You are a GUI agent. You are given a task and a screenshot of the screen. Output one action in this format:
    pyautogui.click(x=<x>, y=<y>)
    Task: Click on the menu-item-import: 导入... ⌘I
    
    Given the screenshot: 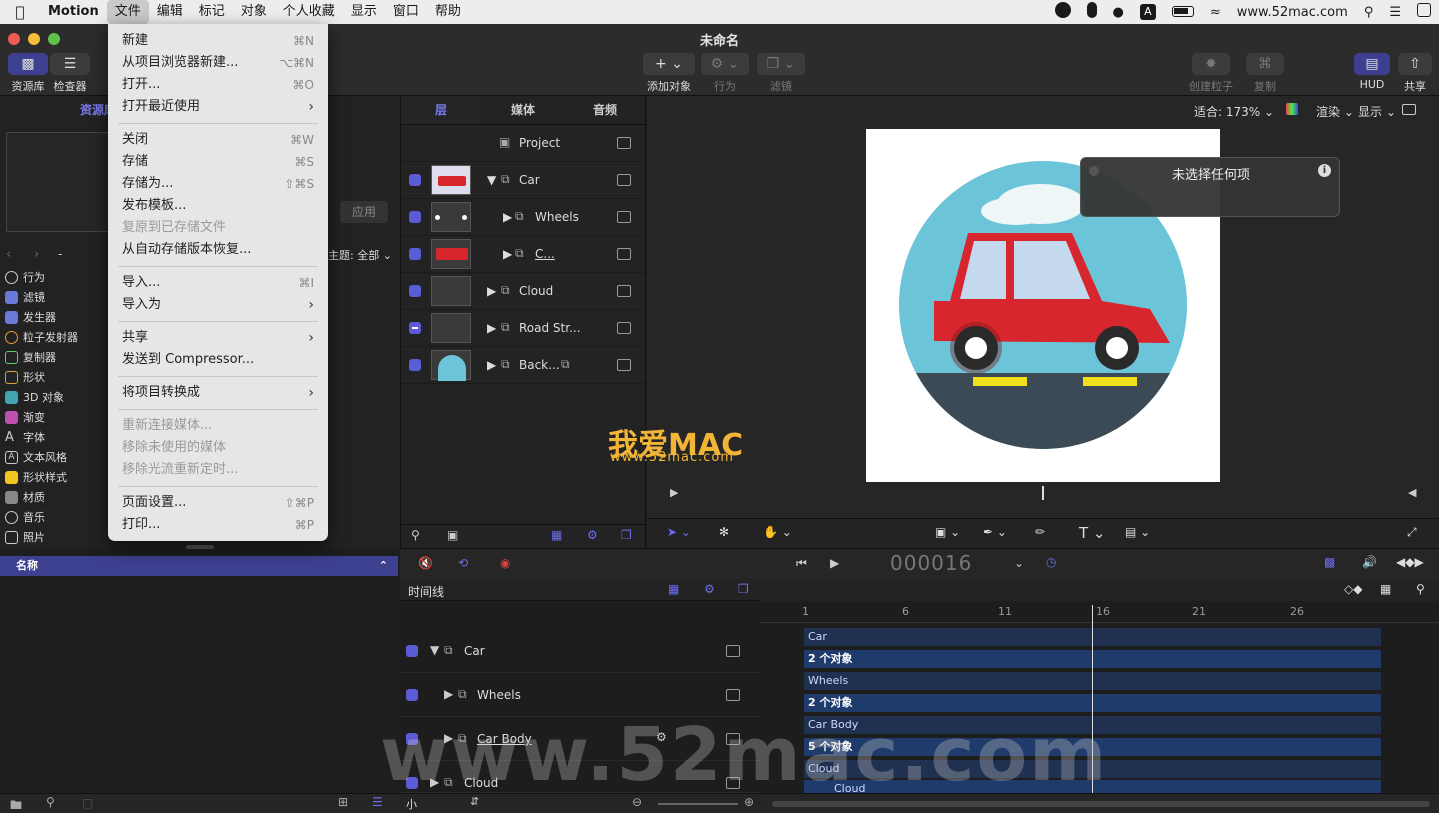 What is the action you would take?
    pyautogui.click(x=218, y=283)
    